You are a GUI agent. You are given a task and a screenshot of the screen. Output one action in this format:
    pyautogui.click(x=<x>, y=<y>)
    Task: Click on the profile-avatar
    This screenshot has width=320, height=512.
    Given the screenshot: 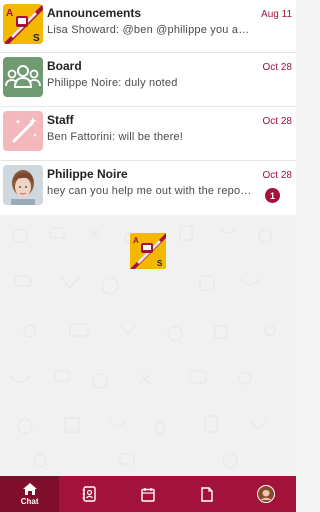 What is the action you would take?
    pyautogui.click(x=266, y=494)
    